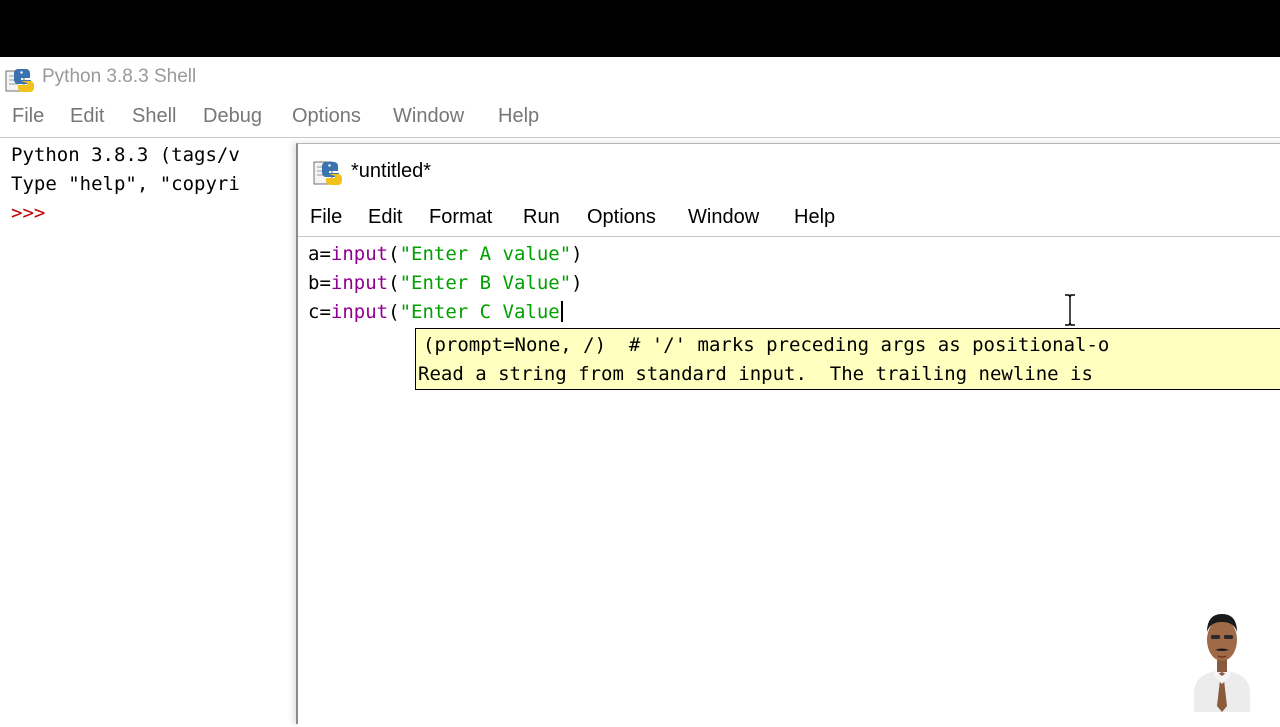  I want to click on shell-menu-edit: Edit, so click(87, 116).